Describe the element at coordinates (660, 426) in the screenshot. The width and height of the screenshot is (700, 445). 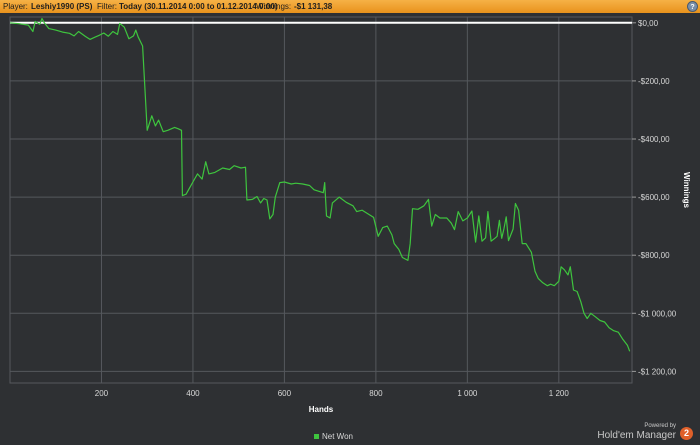
I see `powered-by-text: Powered by` at that location.